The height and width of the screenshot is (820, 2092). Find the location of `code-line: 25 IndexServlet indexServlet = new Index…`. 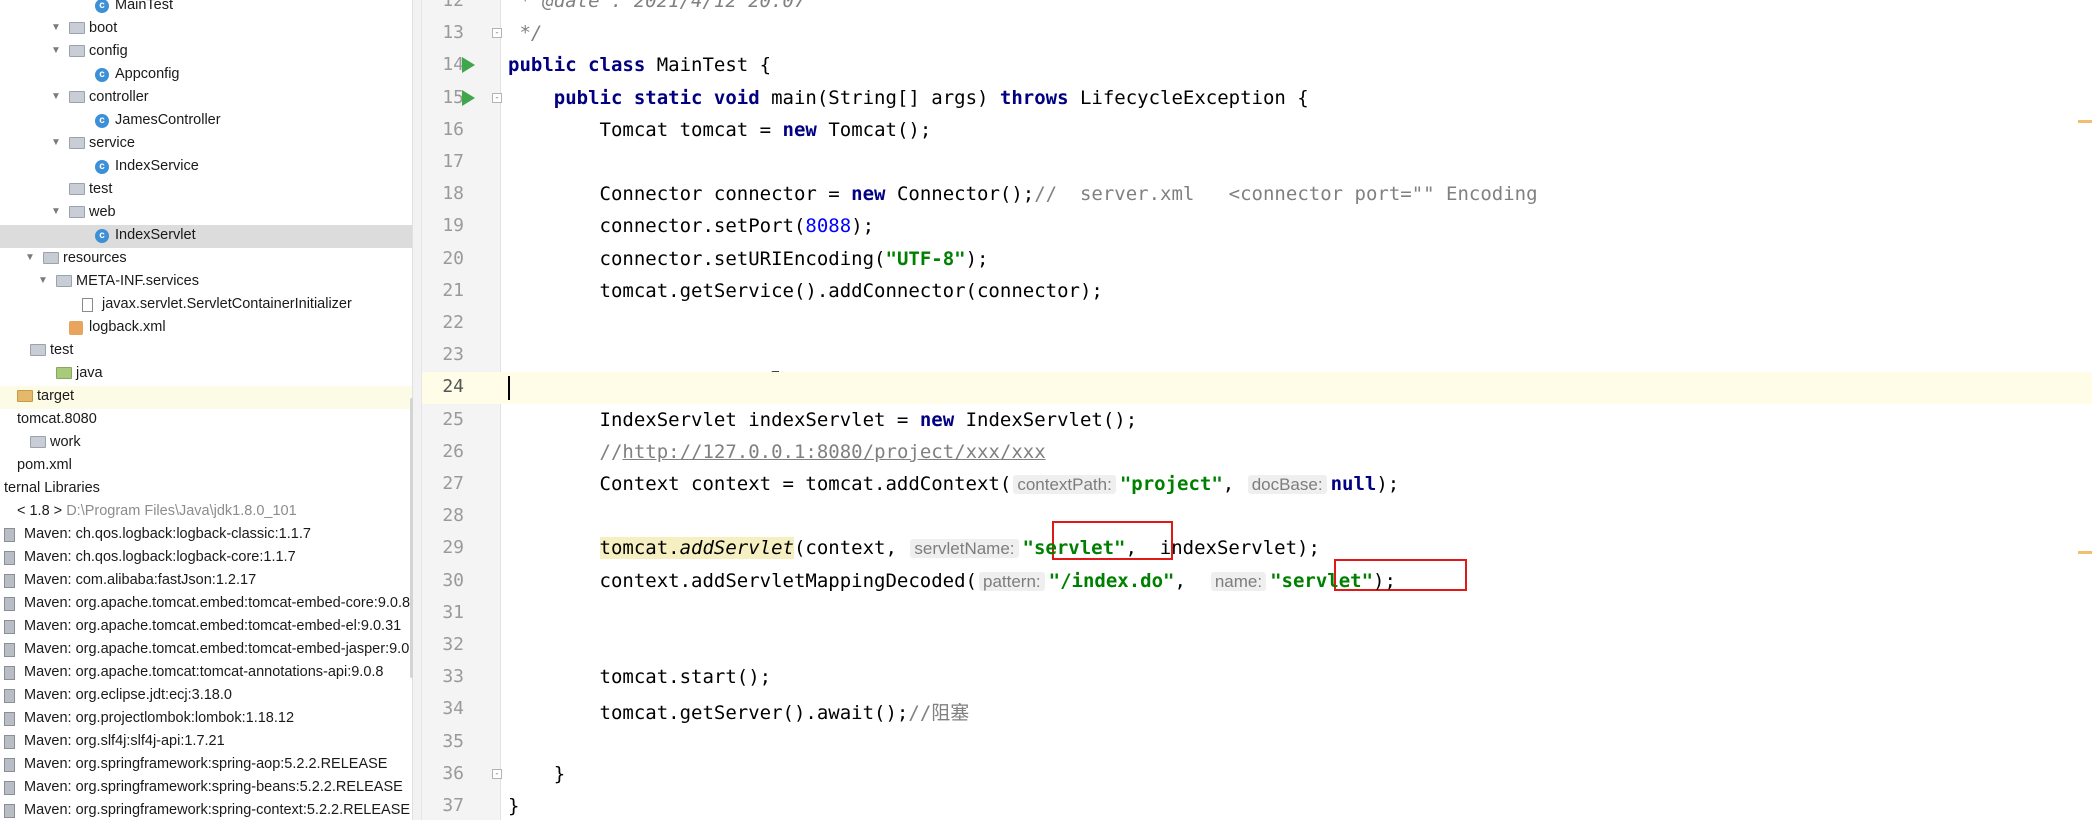

code-line: 25 IndexServlet indexServlet = new Index… is located at coordinates (1257, 421).